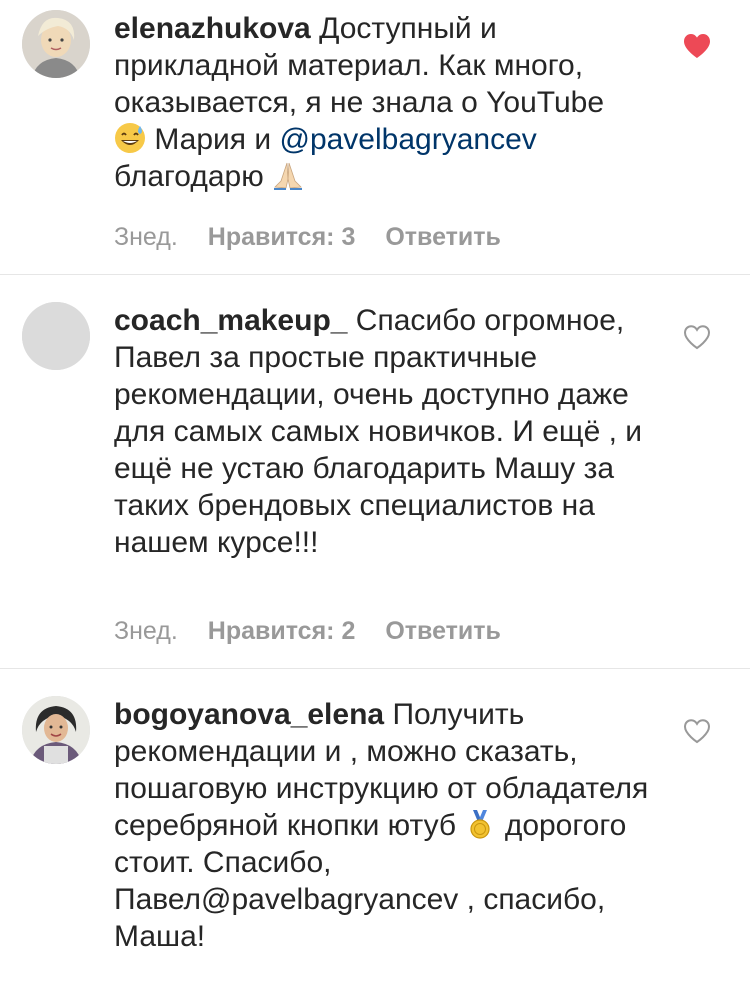  I want to click on medal-emoji-icon, so click(480, 824).